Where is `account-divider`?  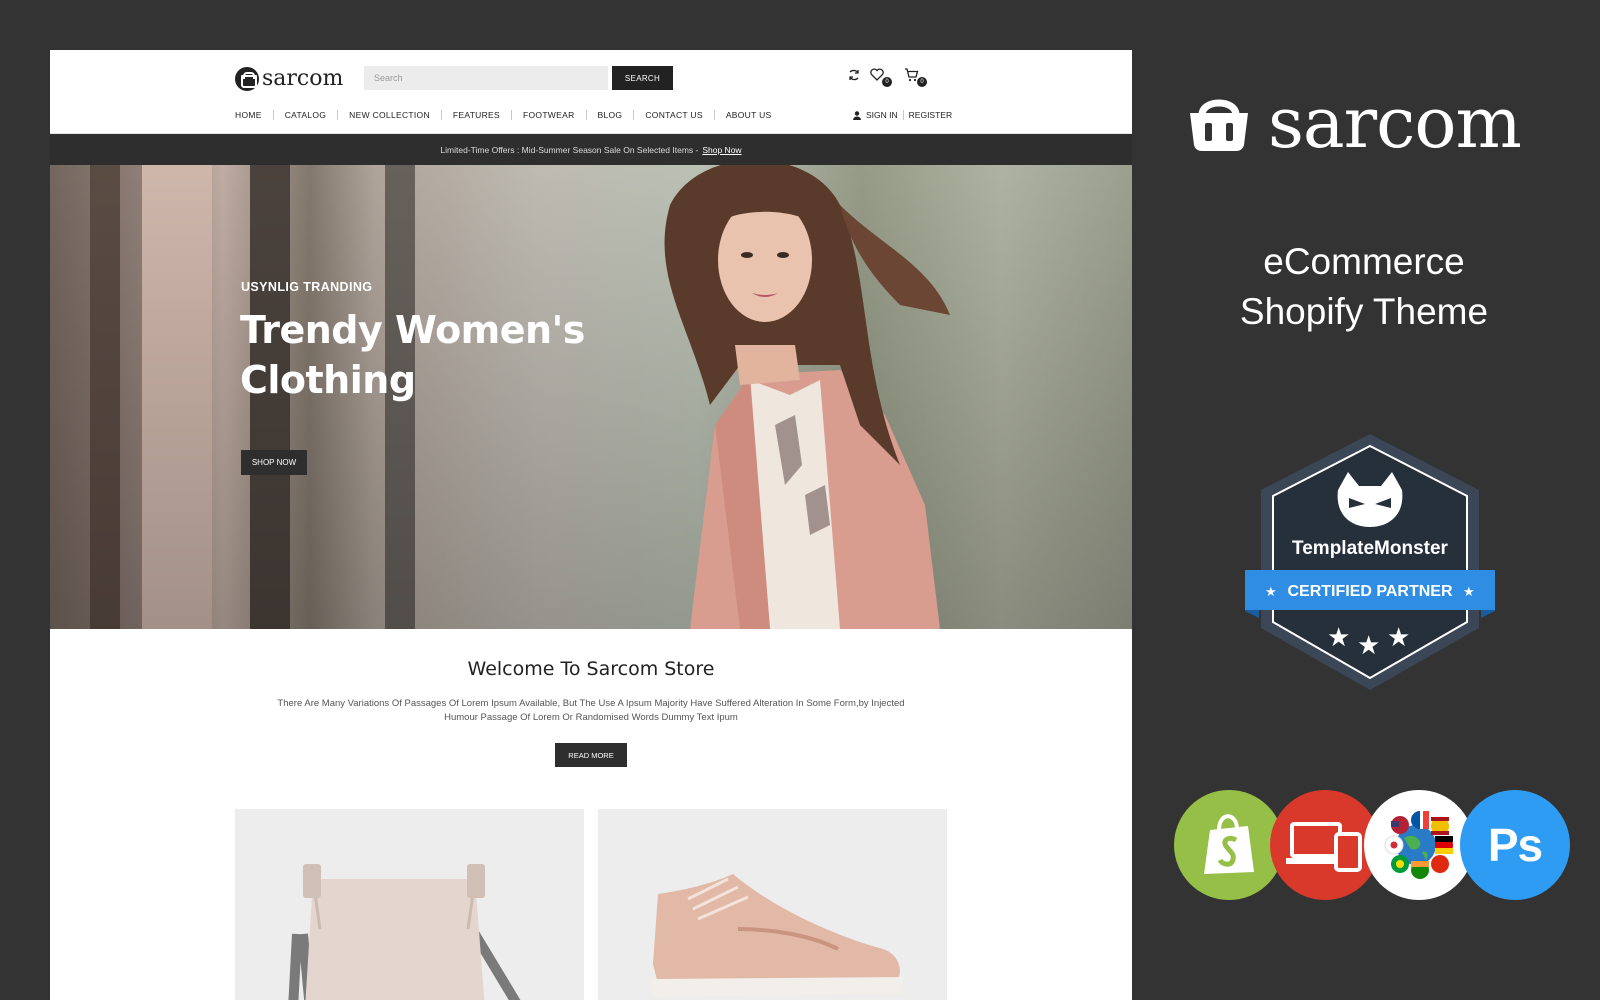 account-divider is located at coordinates (903, 115).